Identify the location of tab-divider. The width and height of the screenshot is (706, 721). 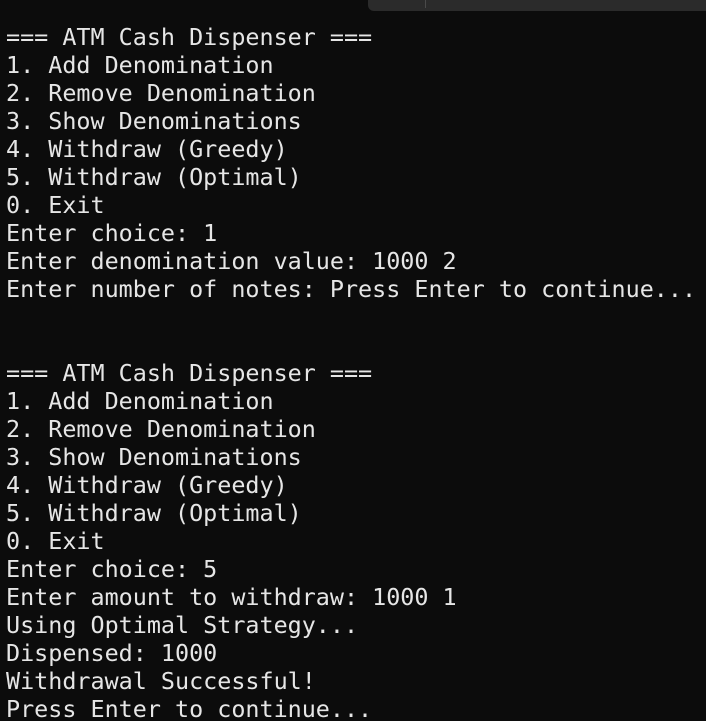
(425, 4).